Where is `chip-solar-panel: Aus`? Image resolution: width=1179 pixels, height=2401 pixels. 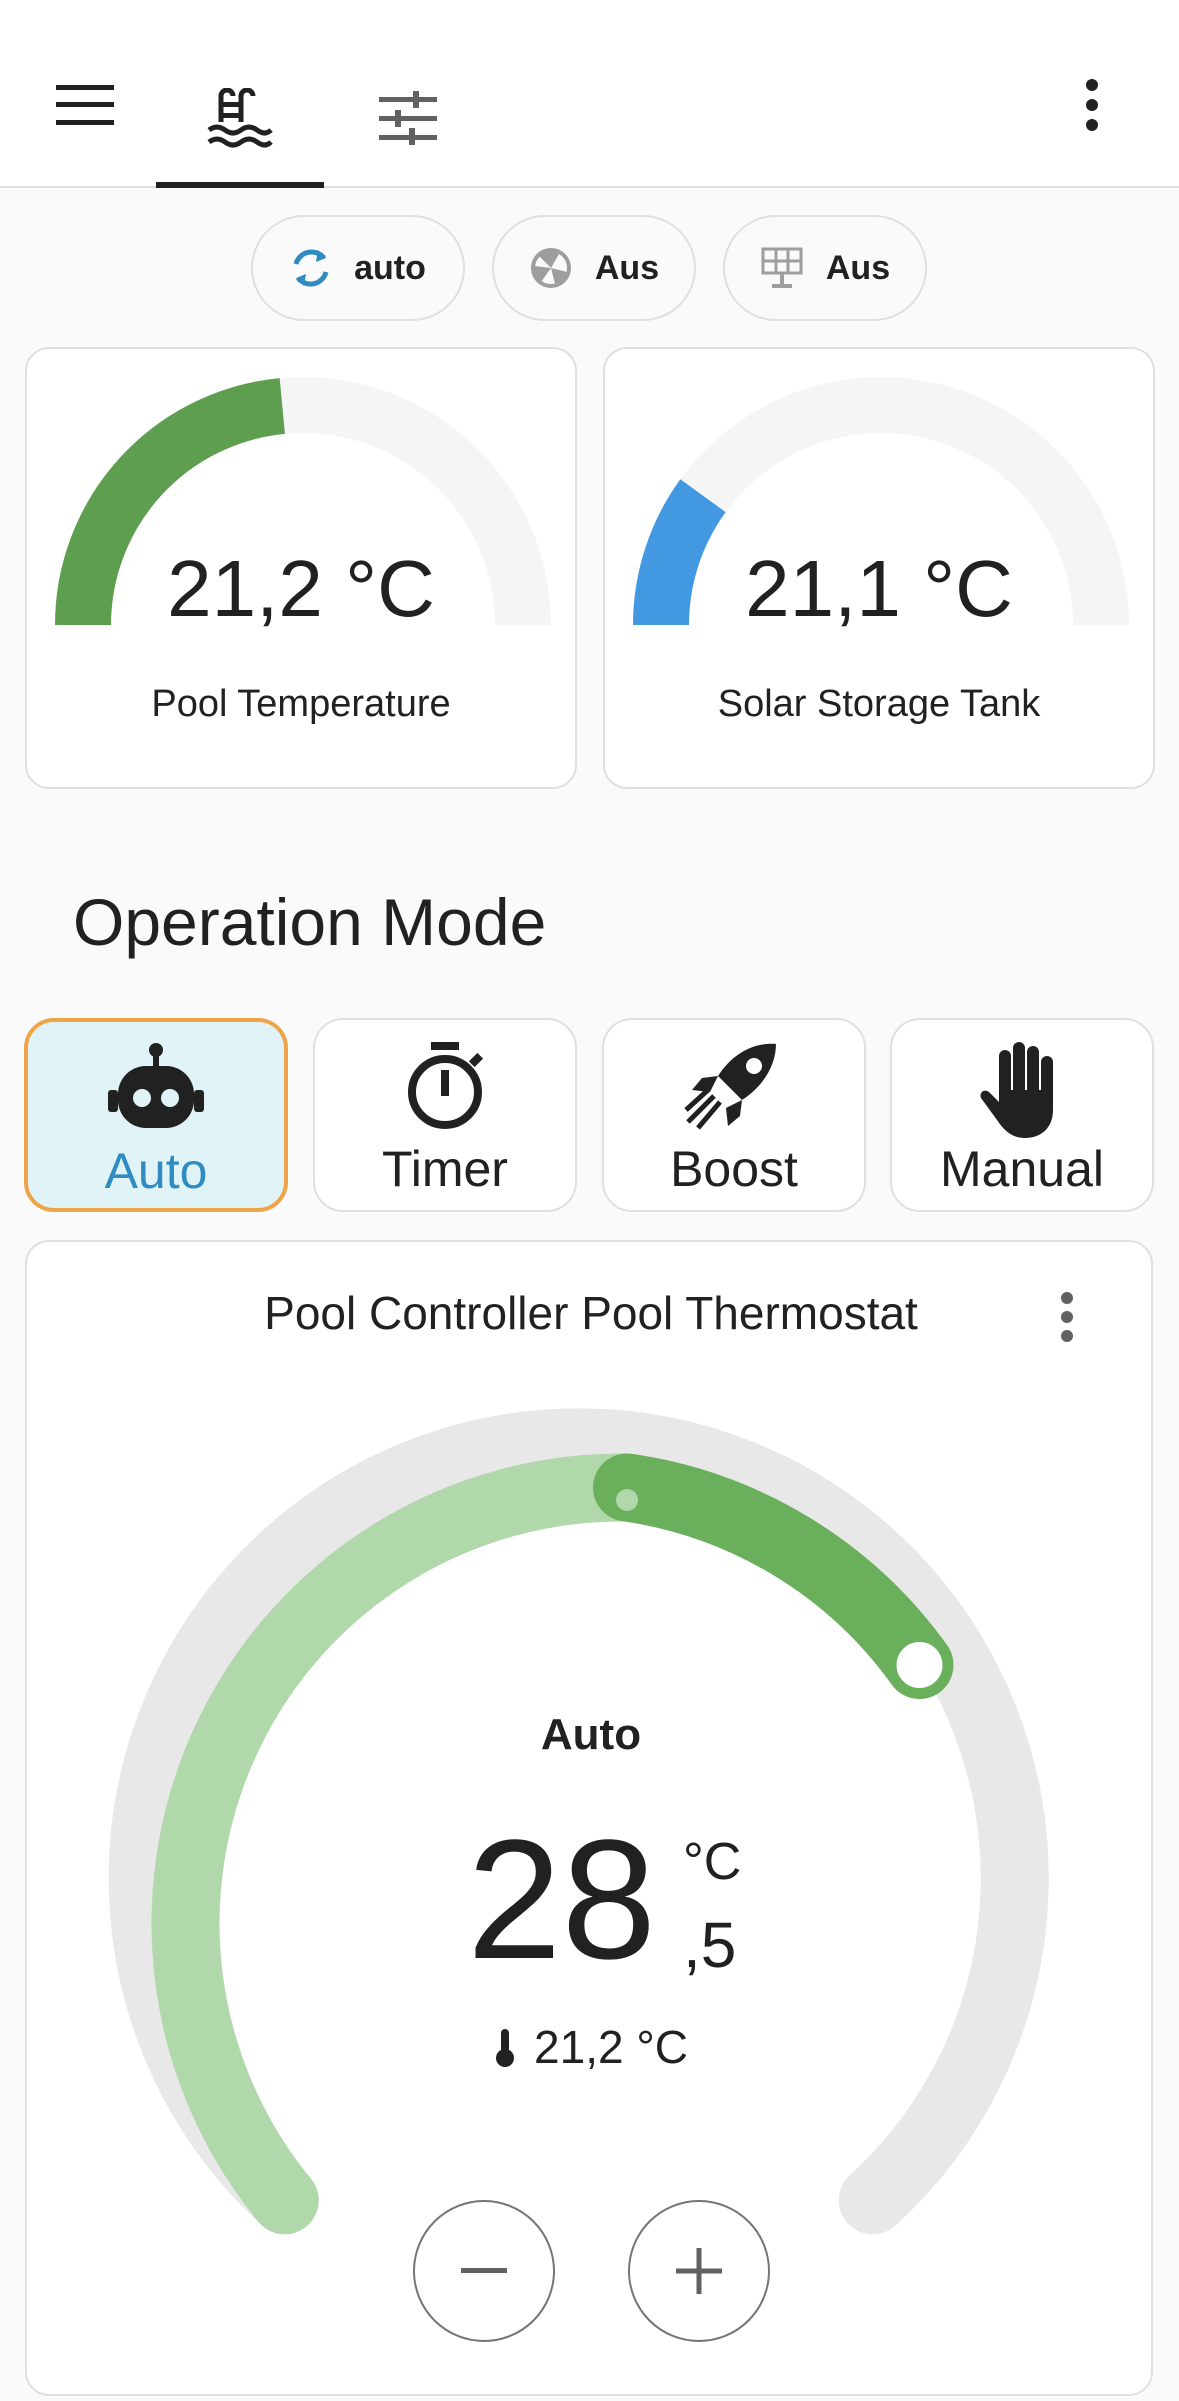 chip-solar-panel: Aus is located at coordinates (825, 268).